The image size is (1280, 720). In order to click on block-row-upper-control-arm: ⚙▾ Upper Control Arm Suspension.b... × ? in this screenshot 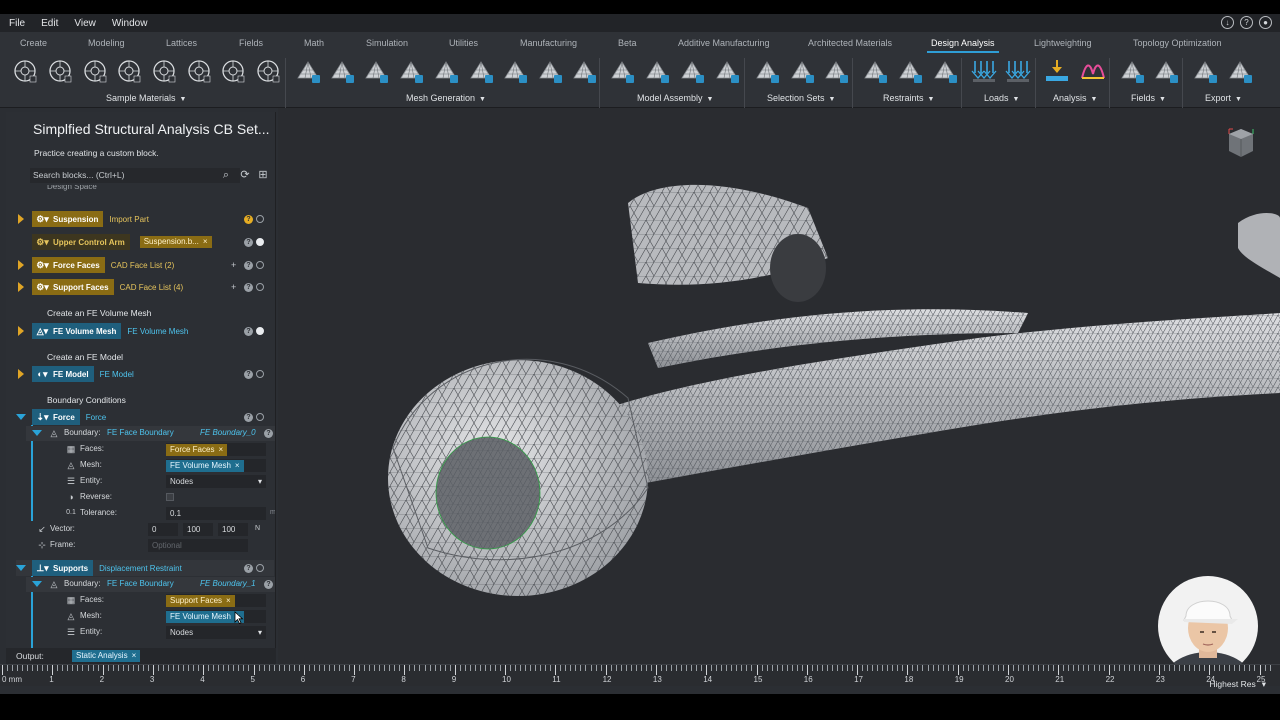, I will do `click(145, 242)`.